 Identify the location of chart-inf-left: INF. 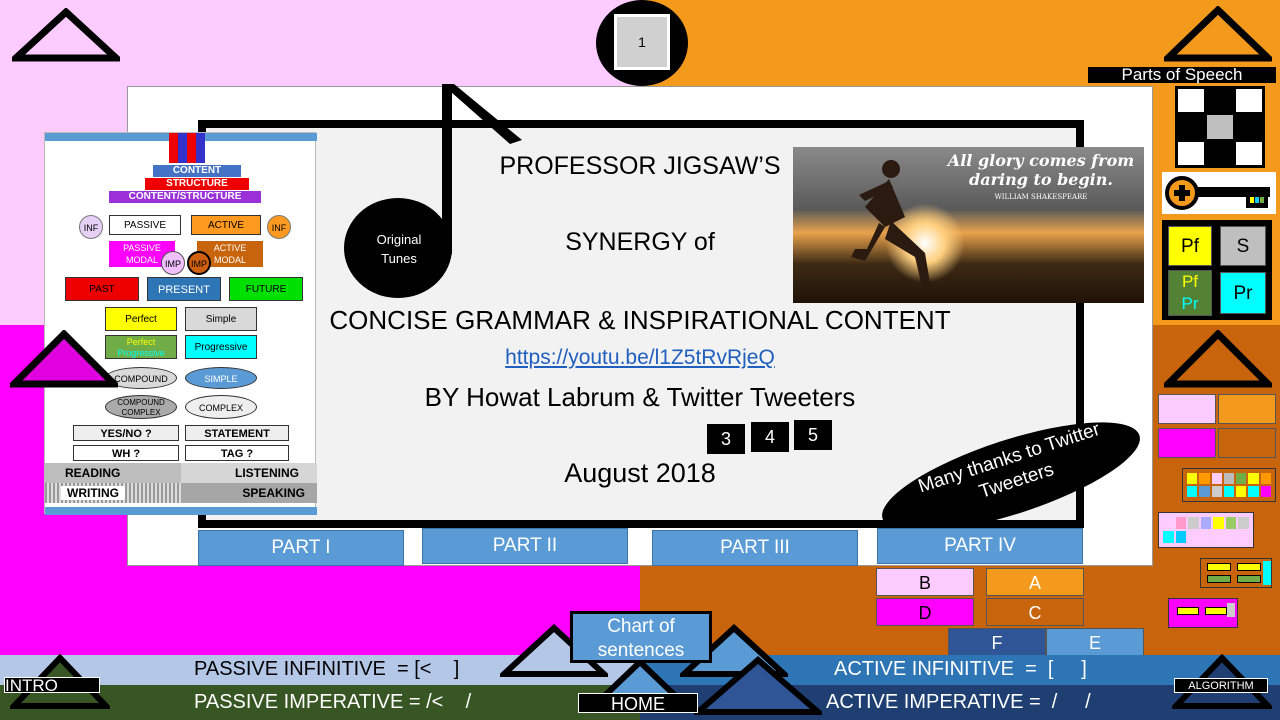
(91, 227).